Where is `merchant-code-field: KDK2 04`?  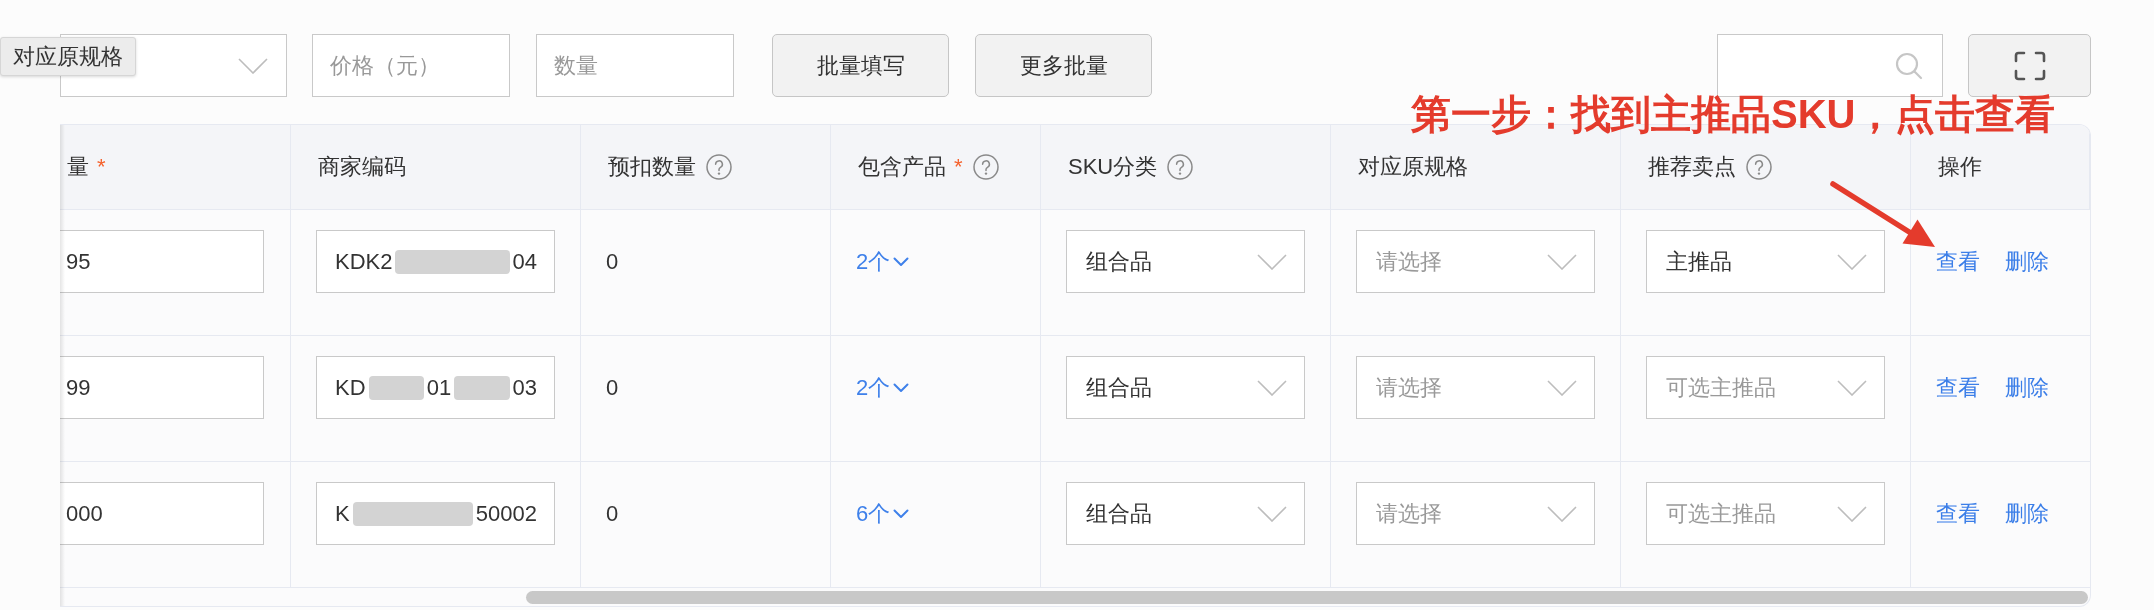 merchant-code-field: KDK2 04 is located at coordinates (435, 261).